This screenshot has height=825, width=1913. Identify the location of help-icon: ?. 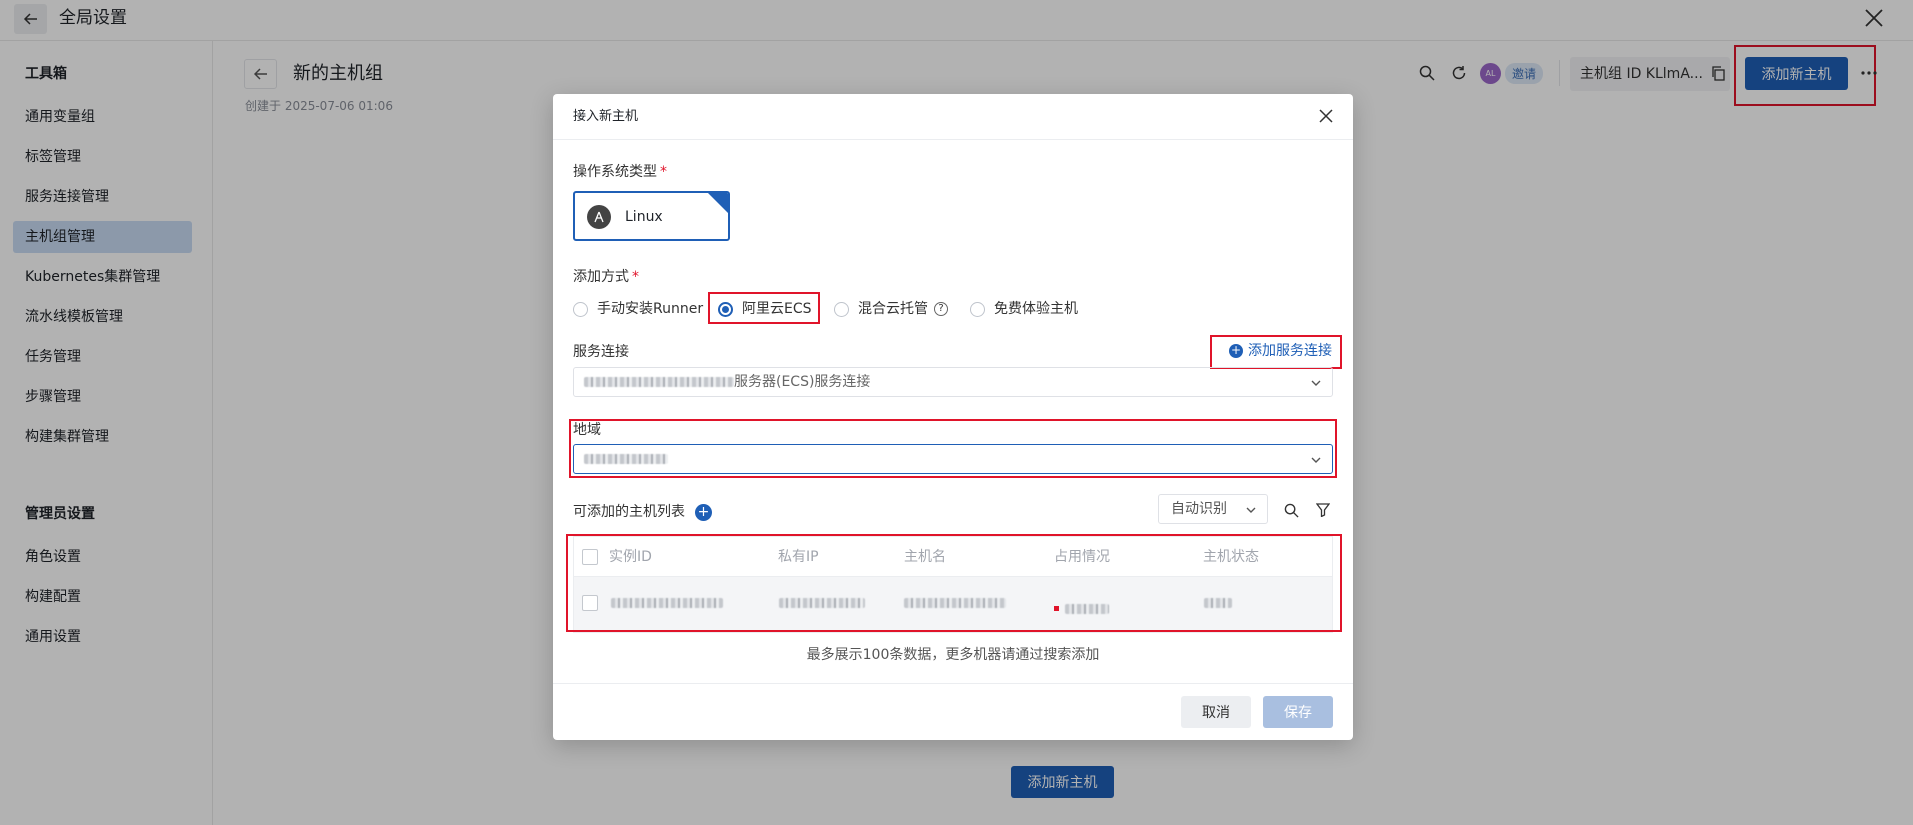
(941, 309).